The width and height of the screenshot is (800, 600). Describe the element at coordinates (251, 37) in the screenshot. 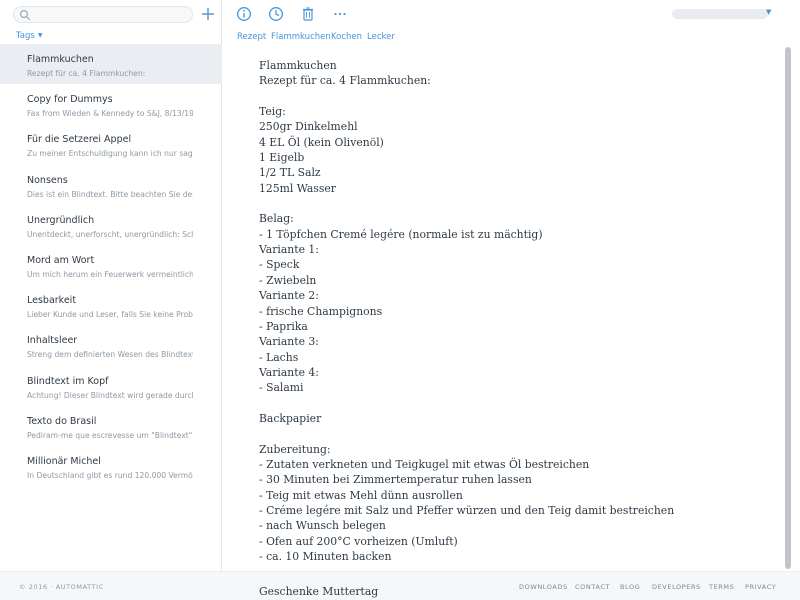

I see `tag-rezept: Rezept` at that location.